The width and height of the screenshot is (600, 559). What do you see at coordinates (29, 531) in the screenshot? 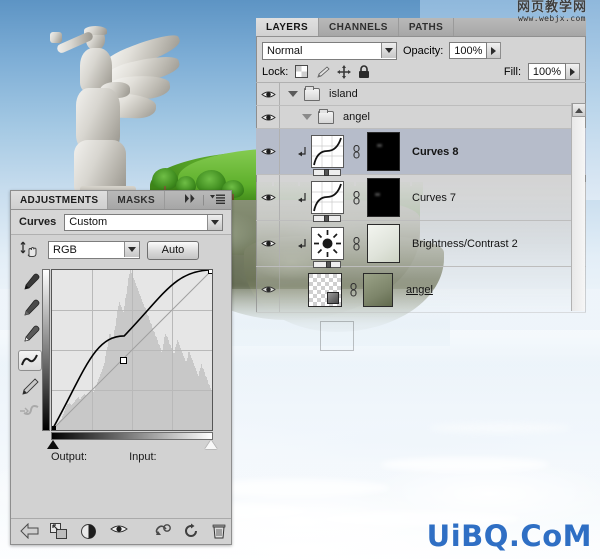
I see `return-to-adjustment-list-icon` at bounding box center [29, 531].